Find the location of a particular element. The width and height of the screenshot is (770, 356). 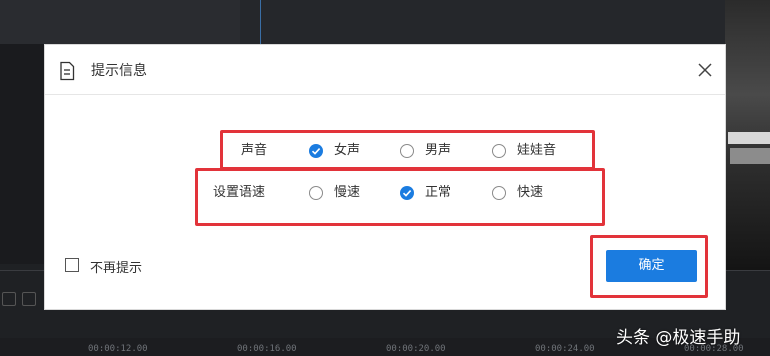

timeline-tick: 00:00:12.00 is located at coordinates (118, 349).